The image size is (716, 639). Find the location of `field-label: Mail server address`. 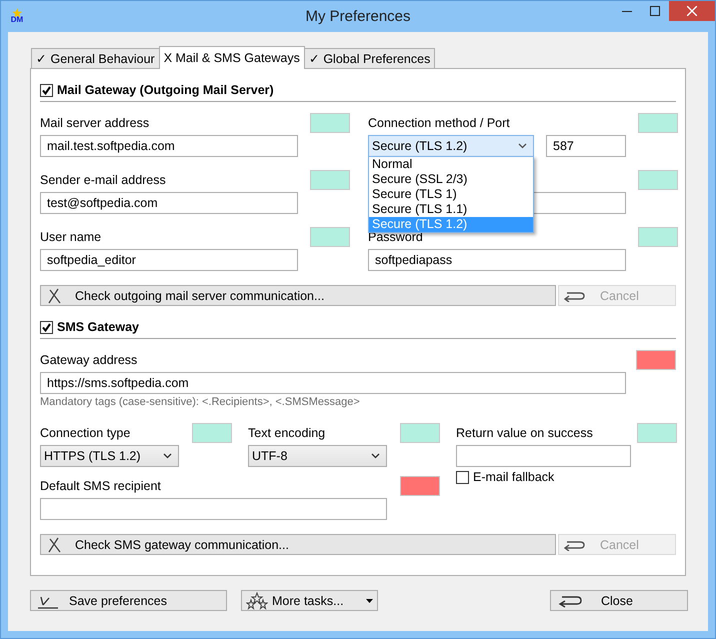

field-label: Mail server address is located at coordinates (95, 123).